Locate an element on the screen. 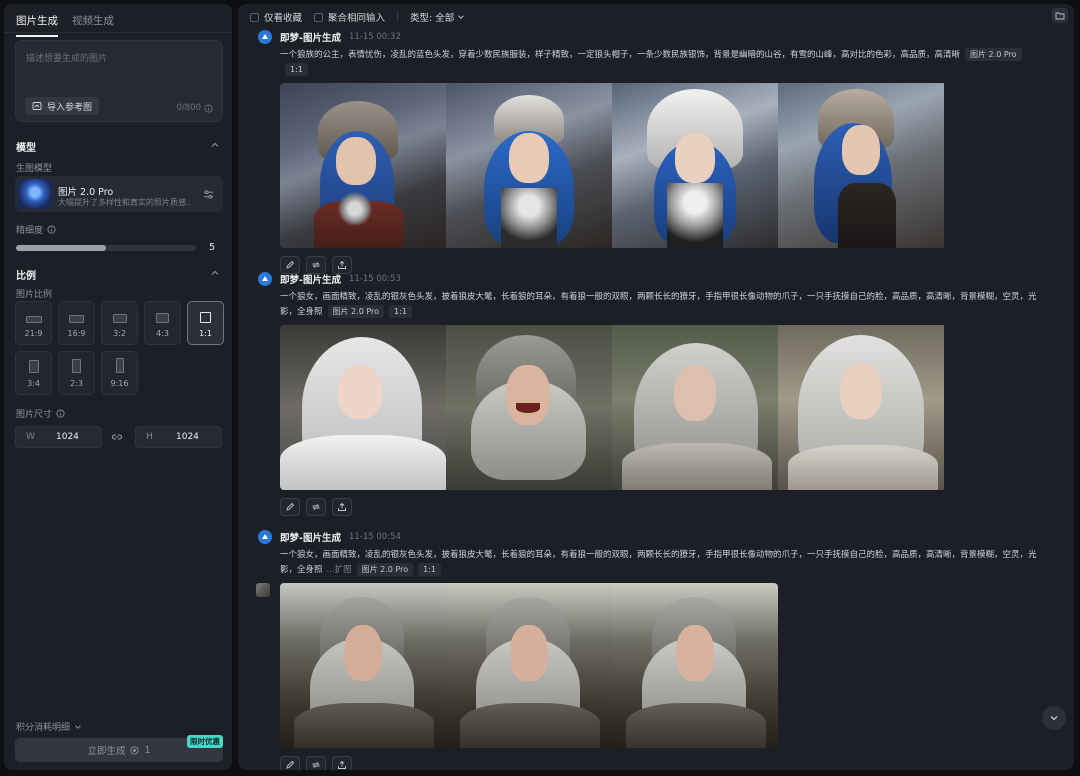  ratio-label: 9:16 is located at coordinates (119, 383).